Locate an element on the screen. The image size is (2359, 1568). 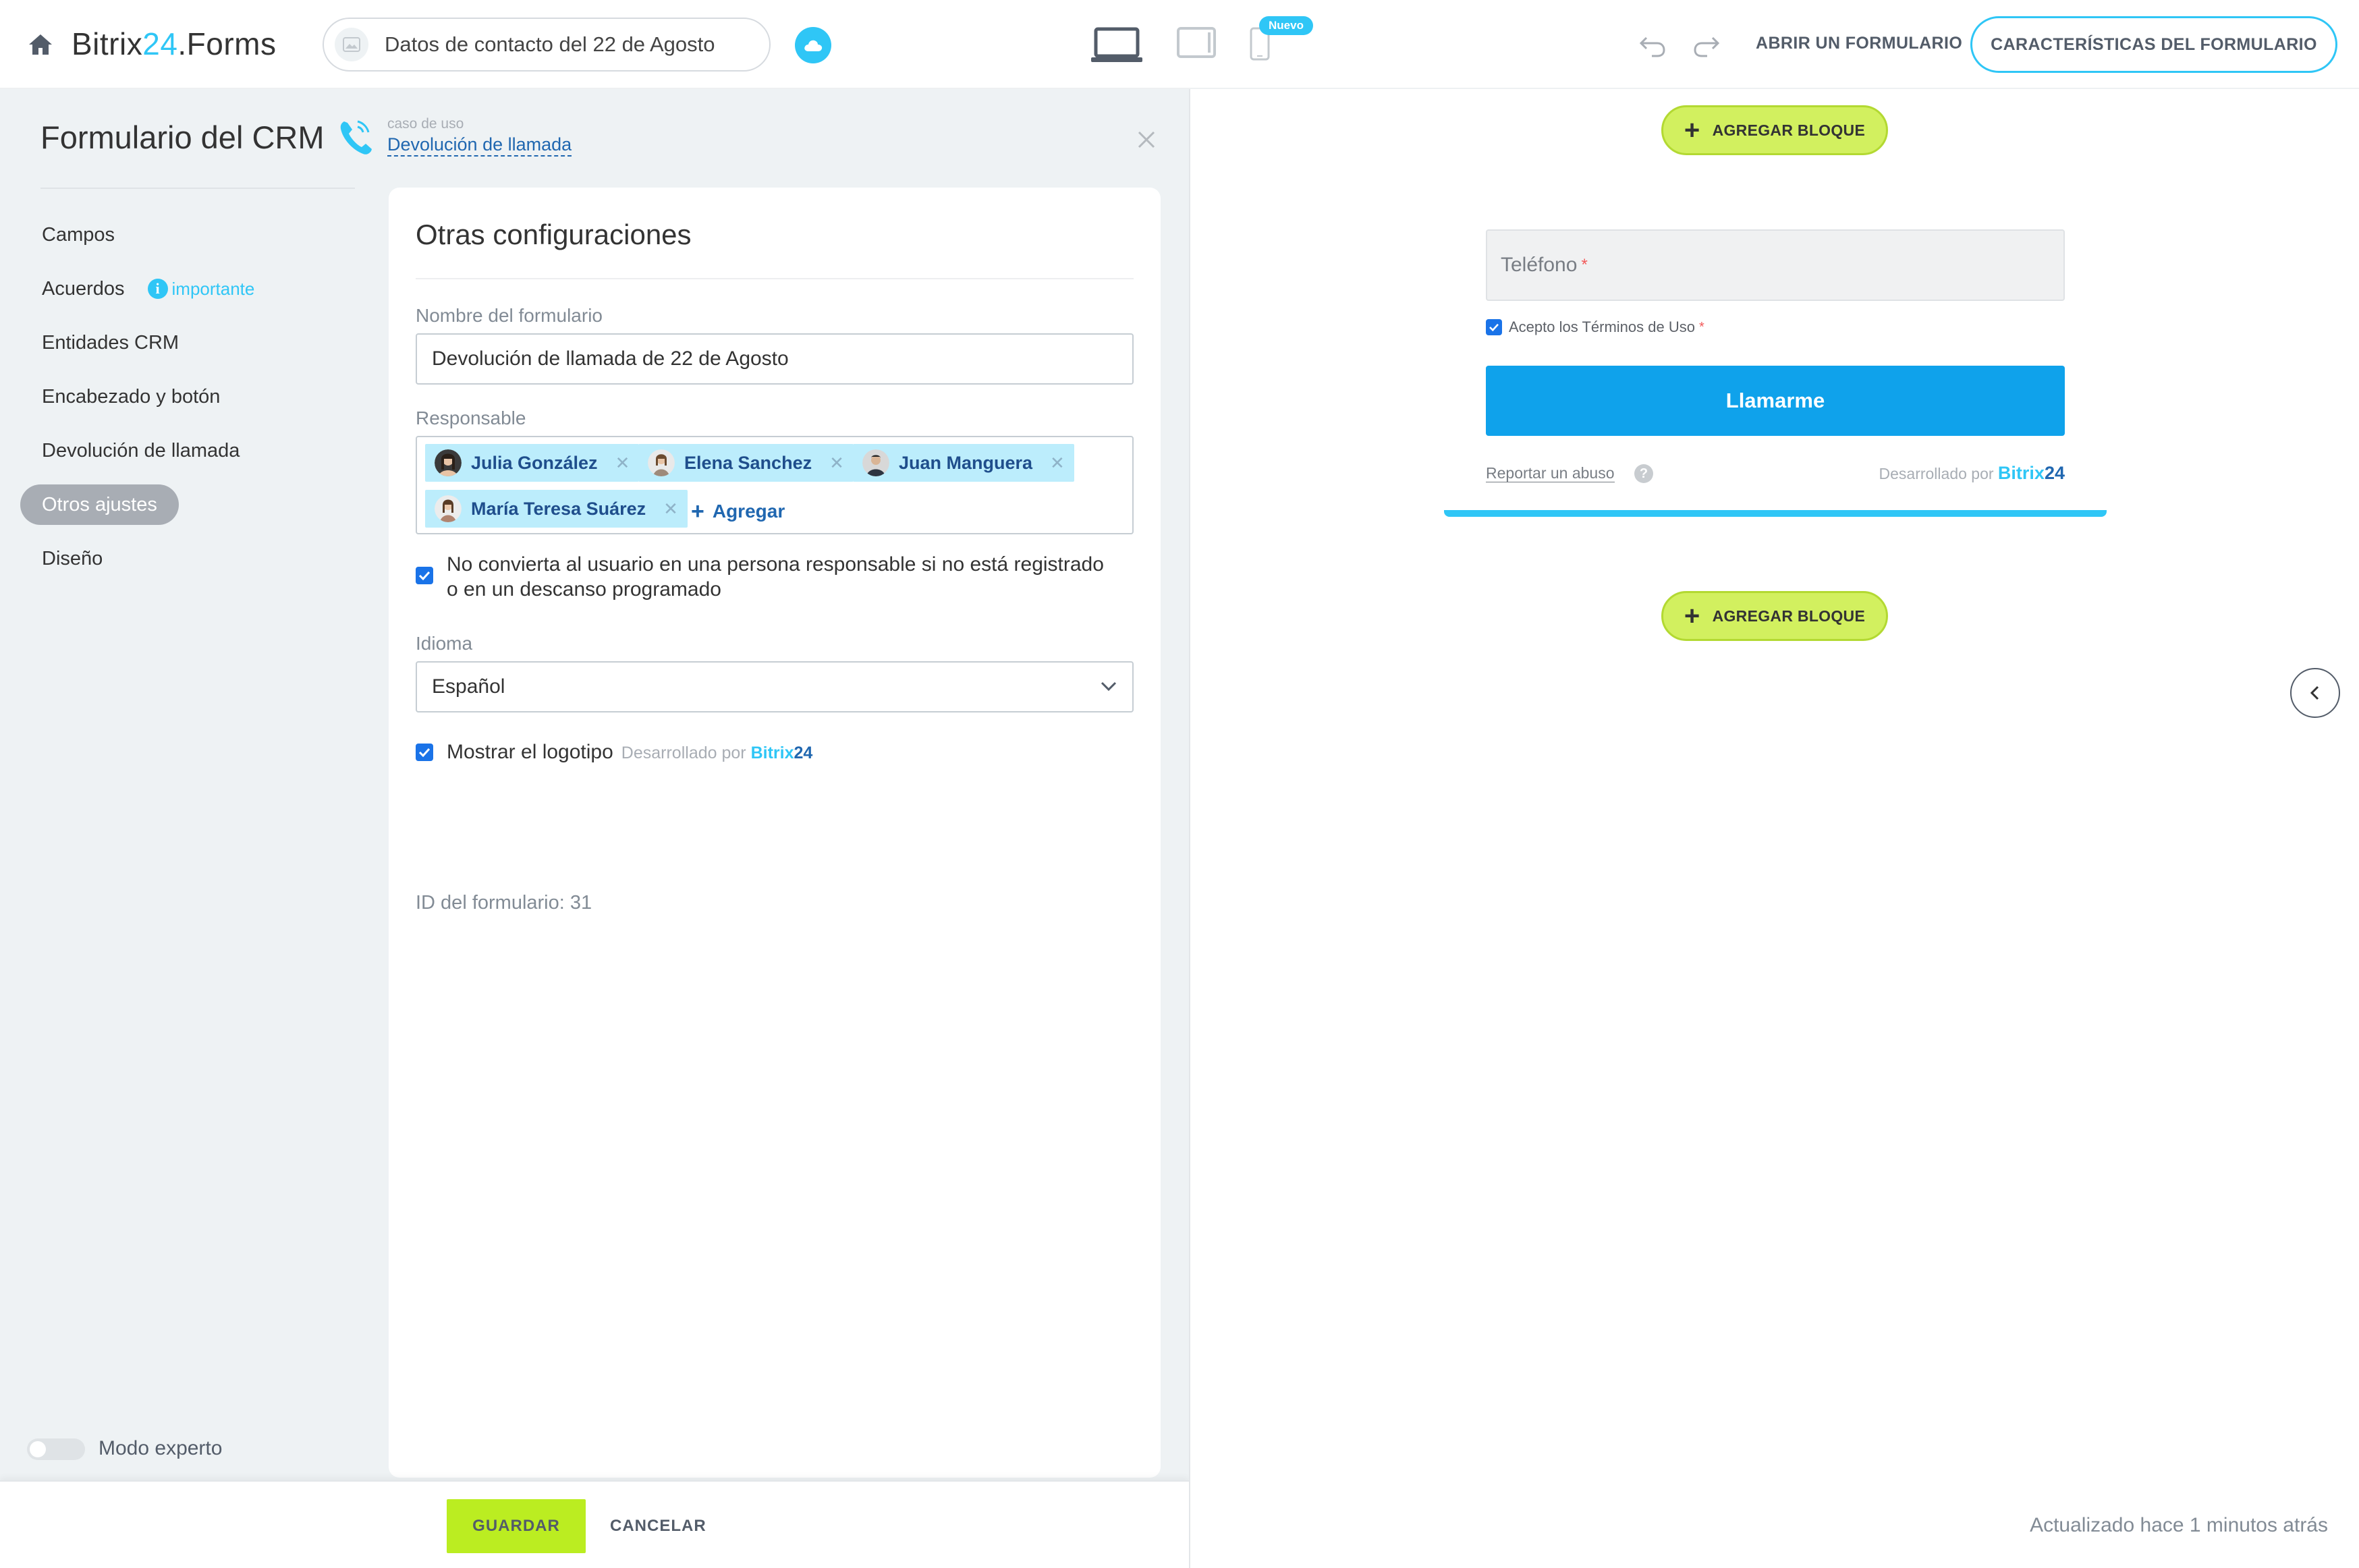
sidebar-item-diseno: Diseño is located at coordinates (72, 558).